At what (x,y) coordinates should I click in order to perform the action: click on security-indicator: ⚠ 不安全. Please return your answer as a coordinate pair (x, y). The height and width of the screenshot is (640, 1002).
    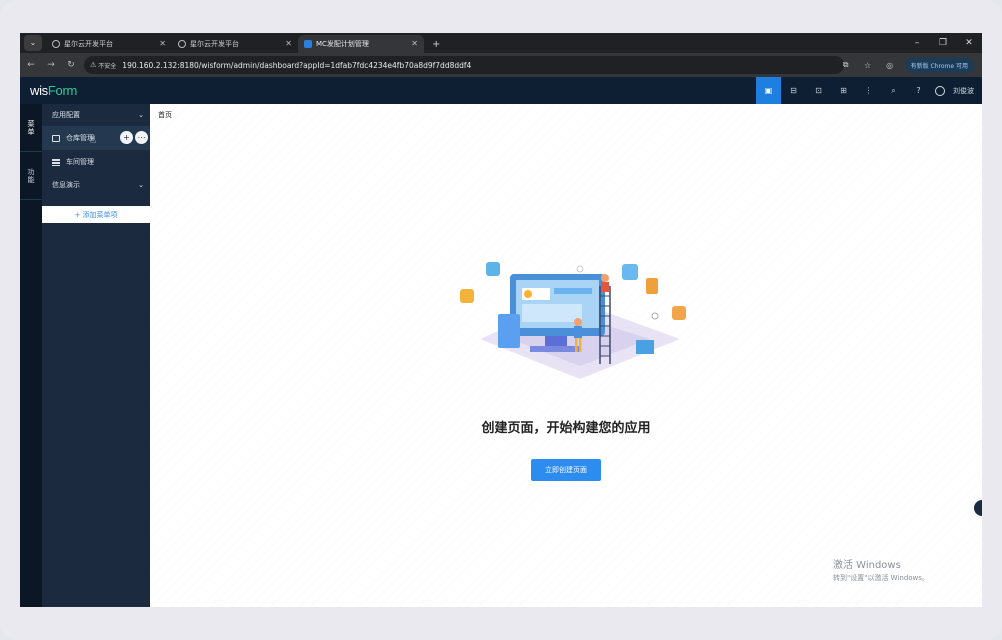
    Looking at the image, I should click on (103, 65).